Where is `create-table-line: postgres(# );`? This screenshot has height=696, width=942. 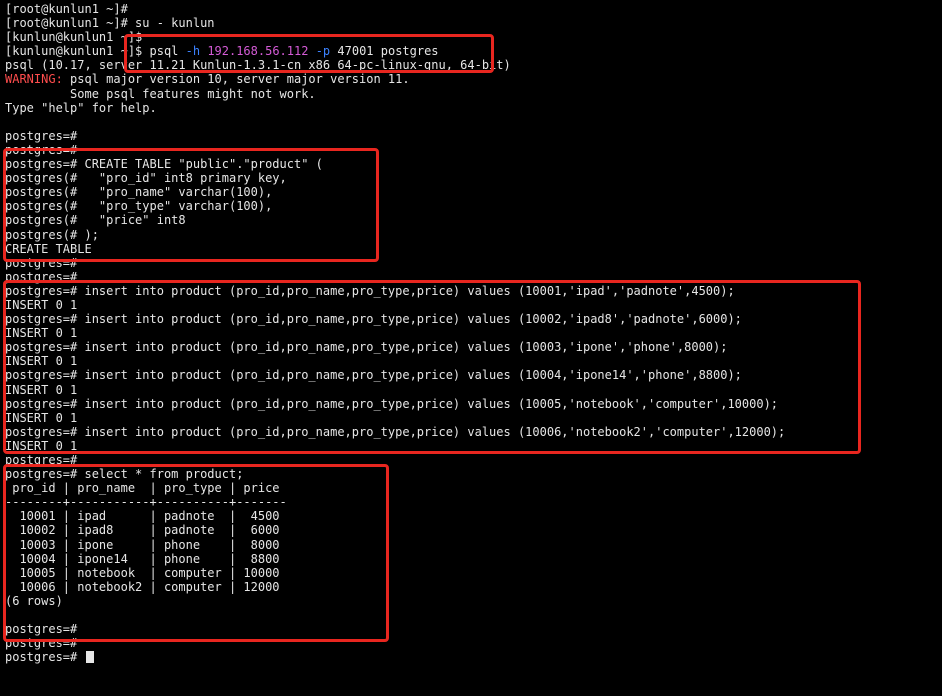 create-table-line: postgres(# ); is located at coordinates (52, 234).